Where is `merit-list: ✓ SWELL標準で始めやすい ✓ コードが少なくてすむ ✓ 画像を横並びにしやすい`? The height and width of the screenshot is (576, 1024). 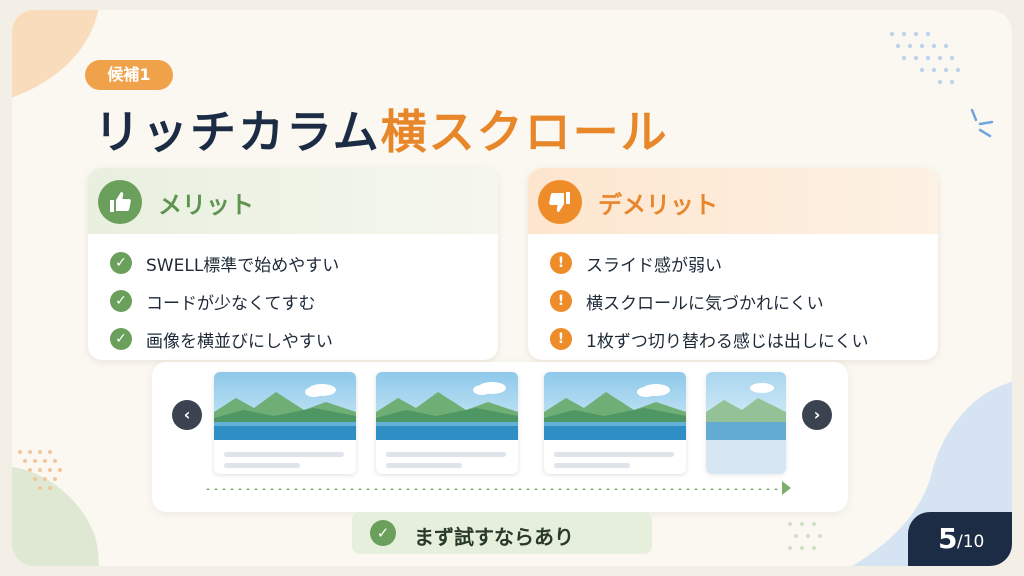
merit-list: ✓ SWELL標準で始めやすい ✓ コードが少なくてすむ ✓ 画像を横並びにしやすい is located at coordinates (224, 301).